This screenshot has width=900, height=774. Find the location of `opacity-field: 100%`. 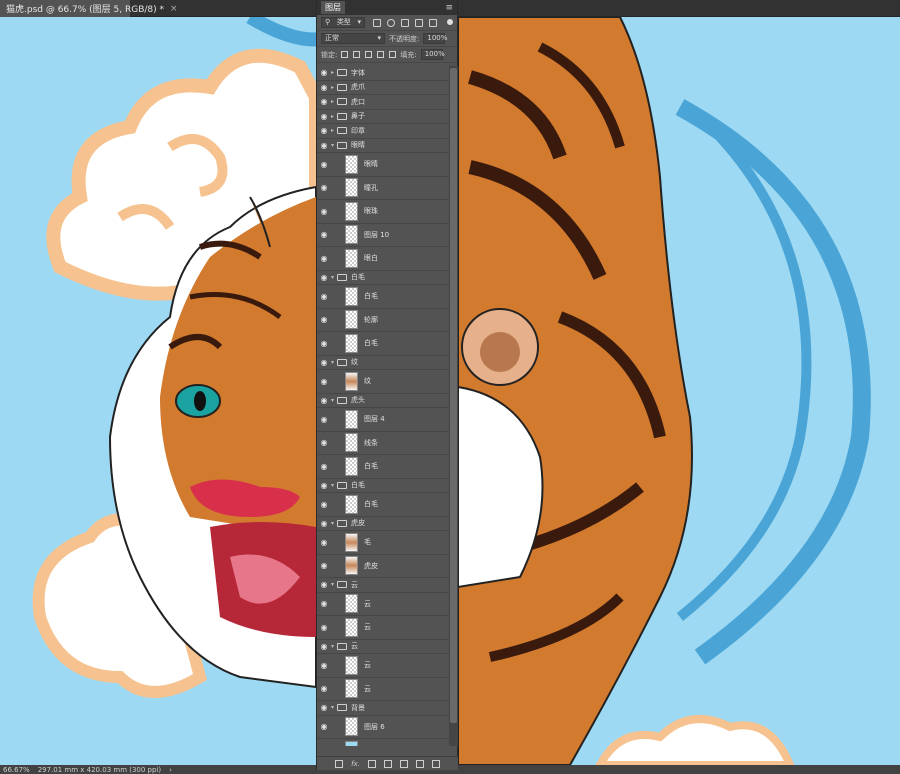

opacity-field: 100% is located at coordinates (435, 38).